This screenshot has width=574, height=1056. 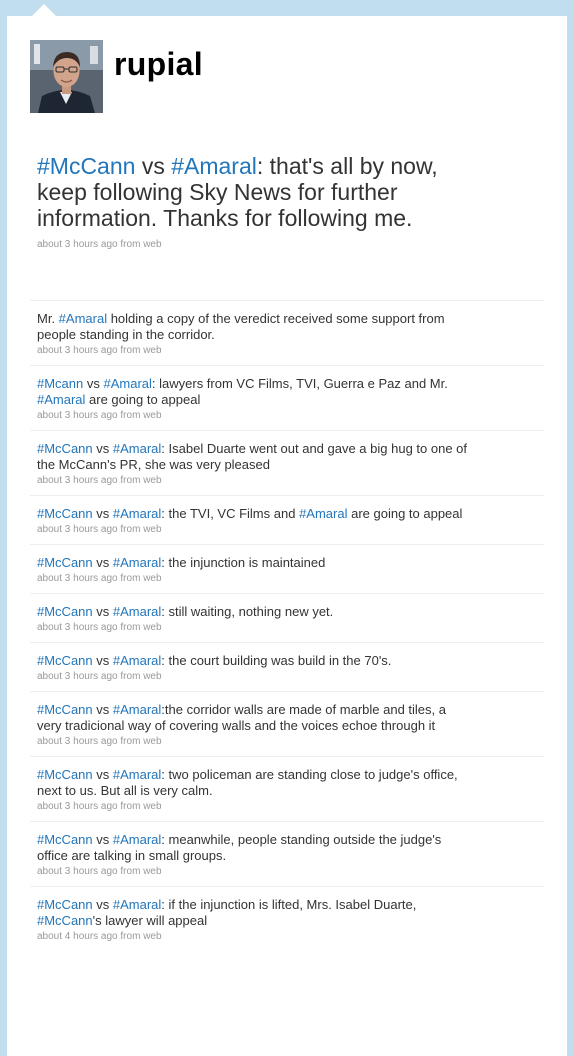 What do you see at coordinates (44, 10) in the screenshot?
I see `card-pointer` at bounding box center [44, 10].